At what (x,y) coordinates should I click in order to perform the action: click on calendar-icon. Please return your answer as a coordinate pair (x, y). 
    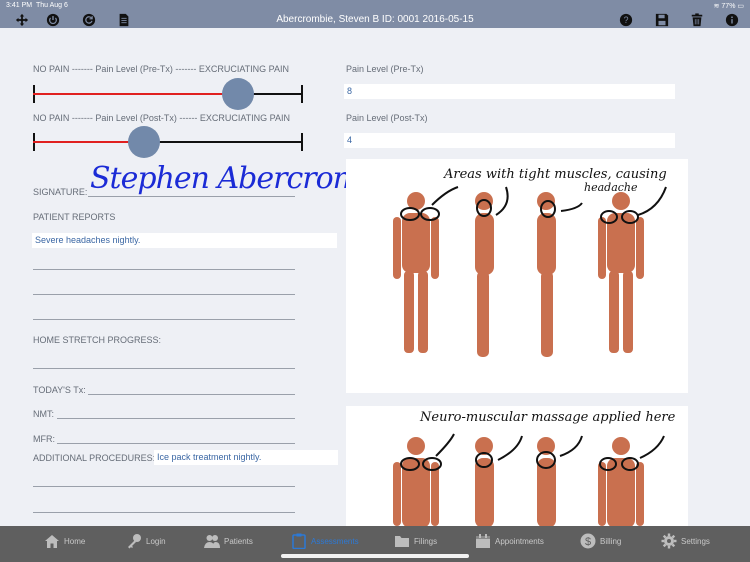
    Looking at the image, I should click on (483, 541).